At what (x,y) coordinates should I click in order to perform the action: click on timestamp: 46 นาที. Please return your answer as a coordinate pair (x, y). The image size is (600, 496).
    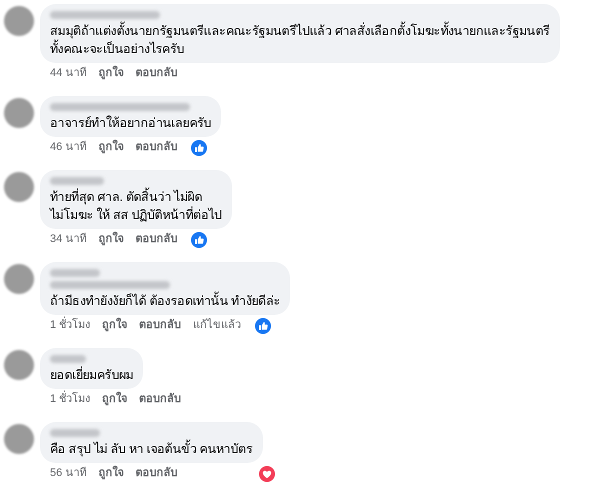
    Looking at the image, I should click on (68, 147).